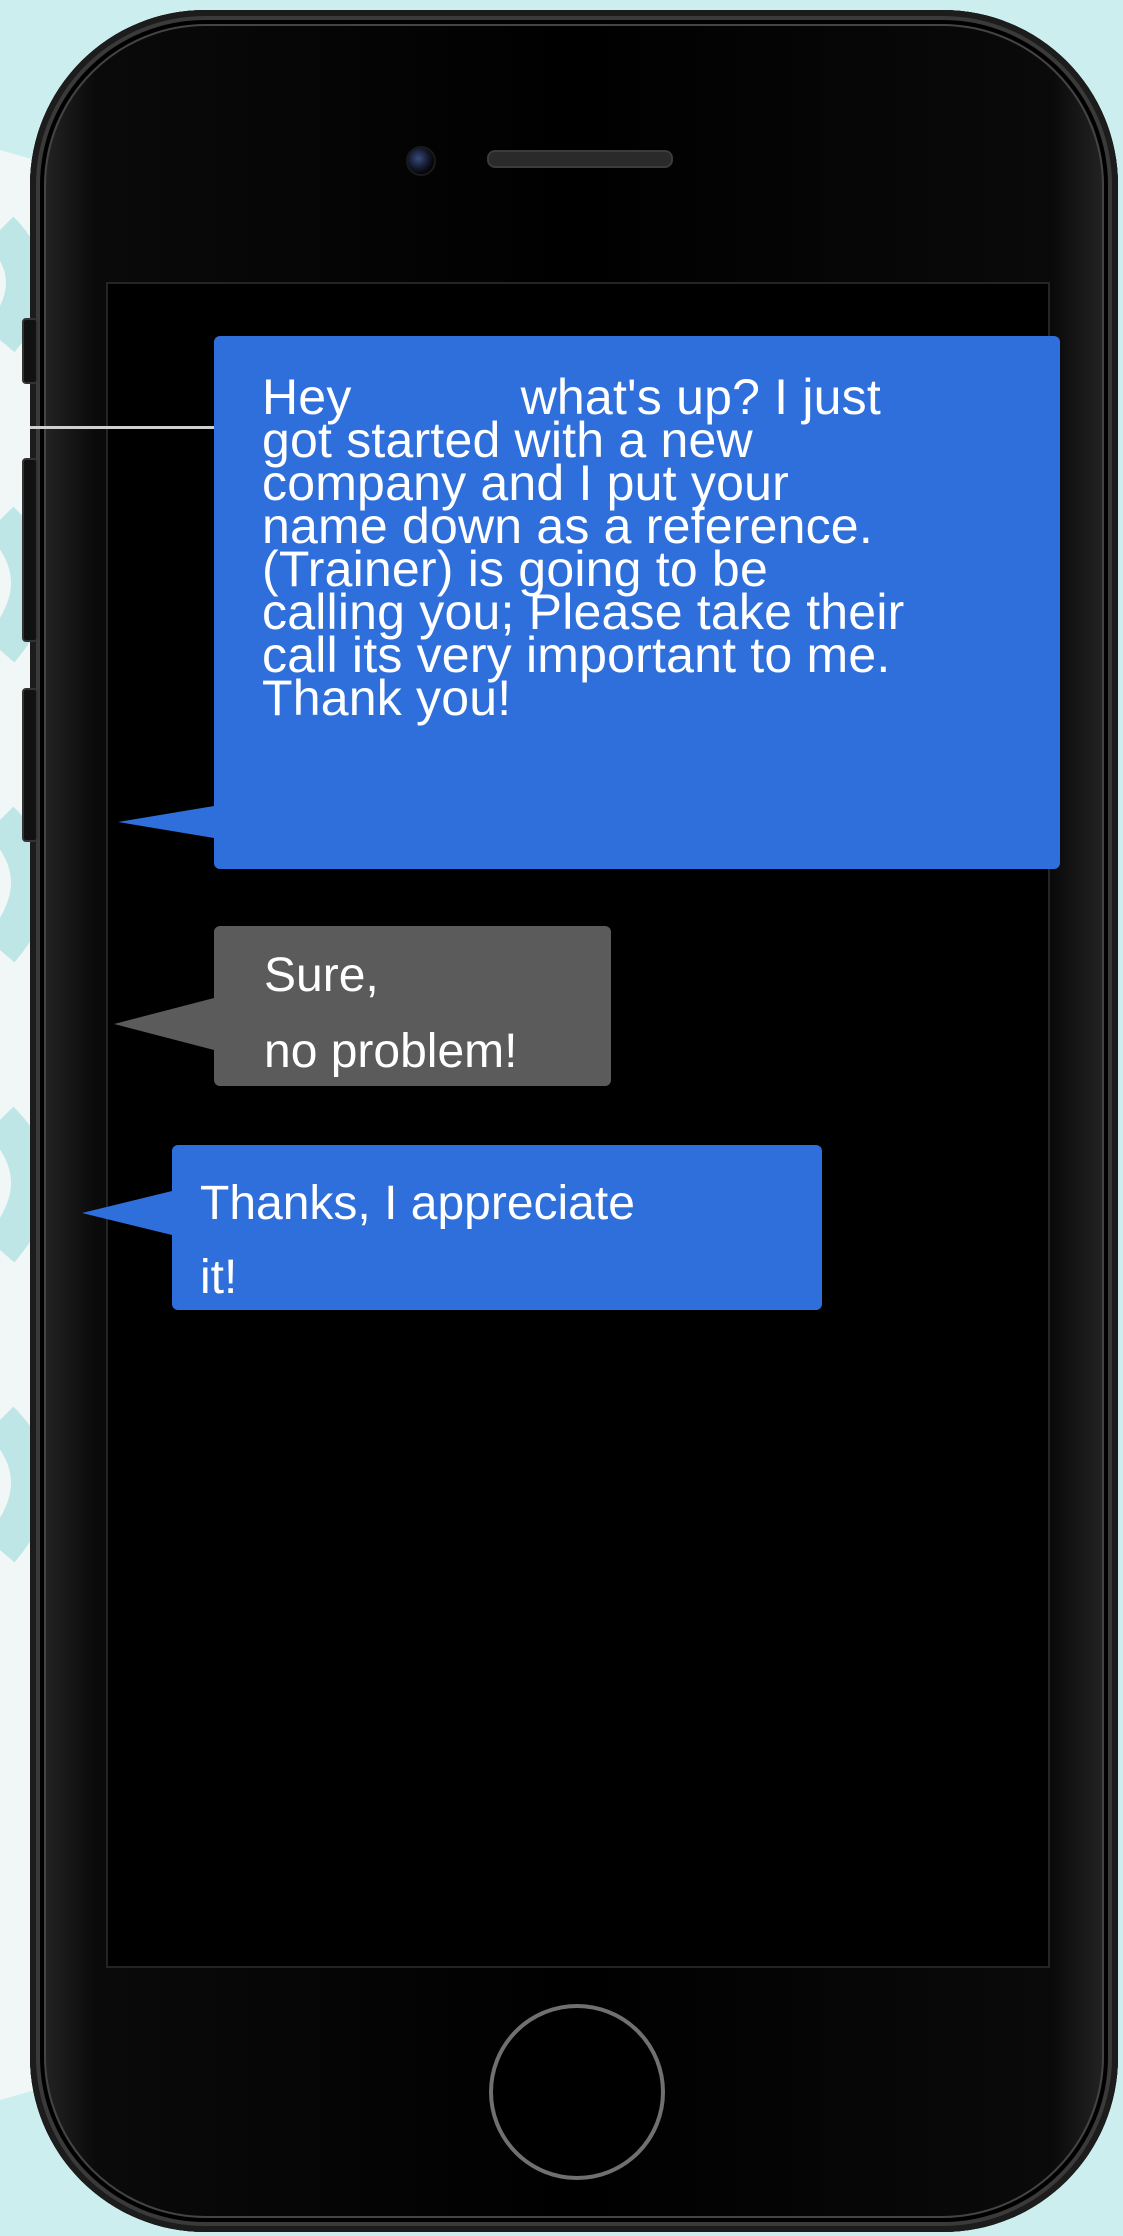 Image resolution: width=1123 pixels, height=2236 pixels. What do you see at coordinates (417, 1203) in the screenshot?
I see `message-line: Thanks, I appreciate` at bounding box center [417, 1203].